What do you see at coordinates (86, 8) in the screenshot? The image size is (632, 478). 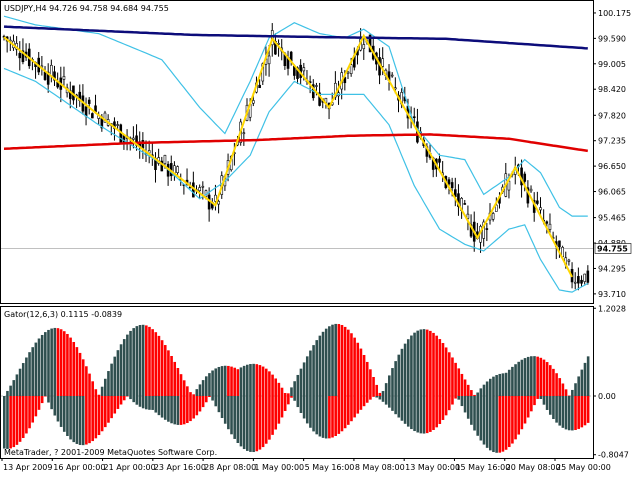 I see `price-chart-header: USDJPY,H4 94.726 94.758 94.684 94.755` at bounding box center [86, 8].